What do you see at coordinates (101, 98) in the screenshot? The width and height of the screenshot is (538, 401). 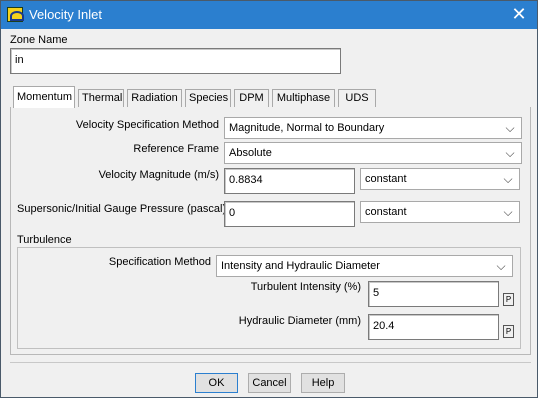 I see `tab-thermal: Thermal` at bounding box center [101, 98].